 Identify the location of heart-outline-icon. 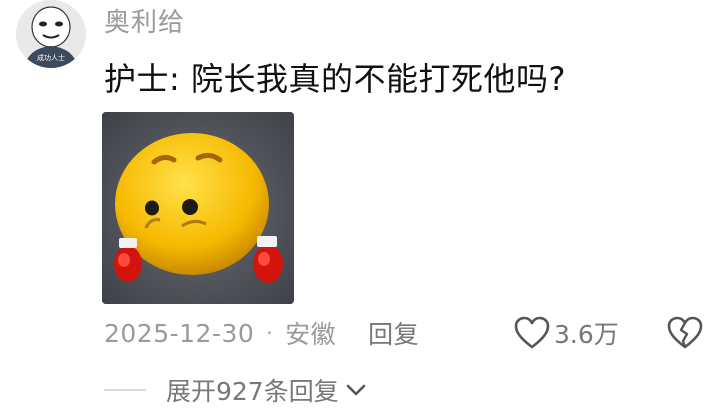
(532, 332).